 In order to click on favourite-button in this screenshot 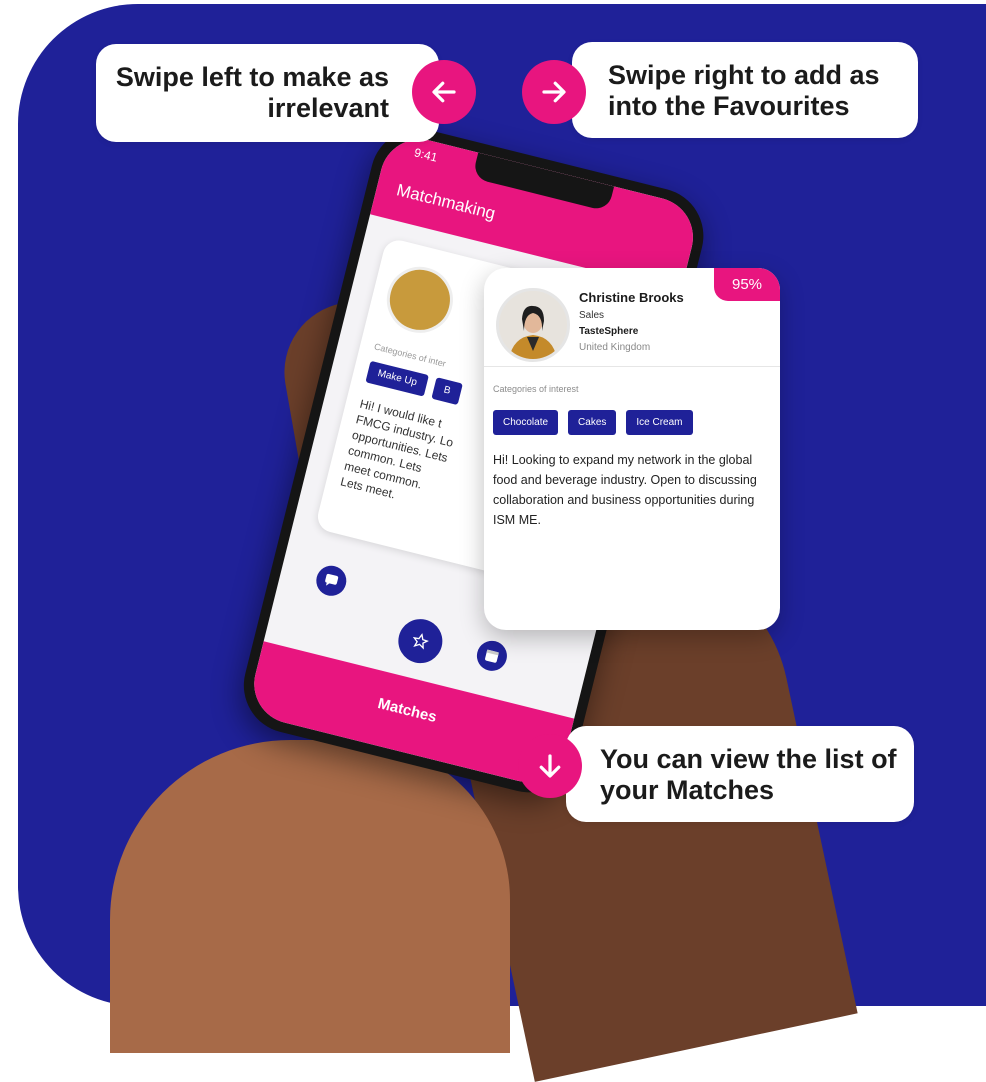, I will do `click(420, 641)`.